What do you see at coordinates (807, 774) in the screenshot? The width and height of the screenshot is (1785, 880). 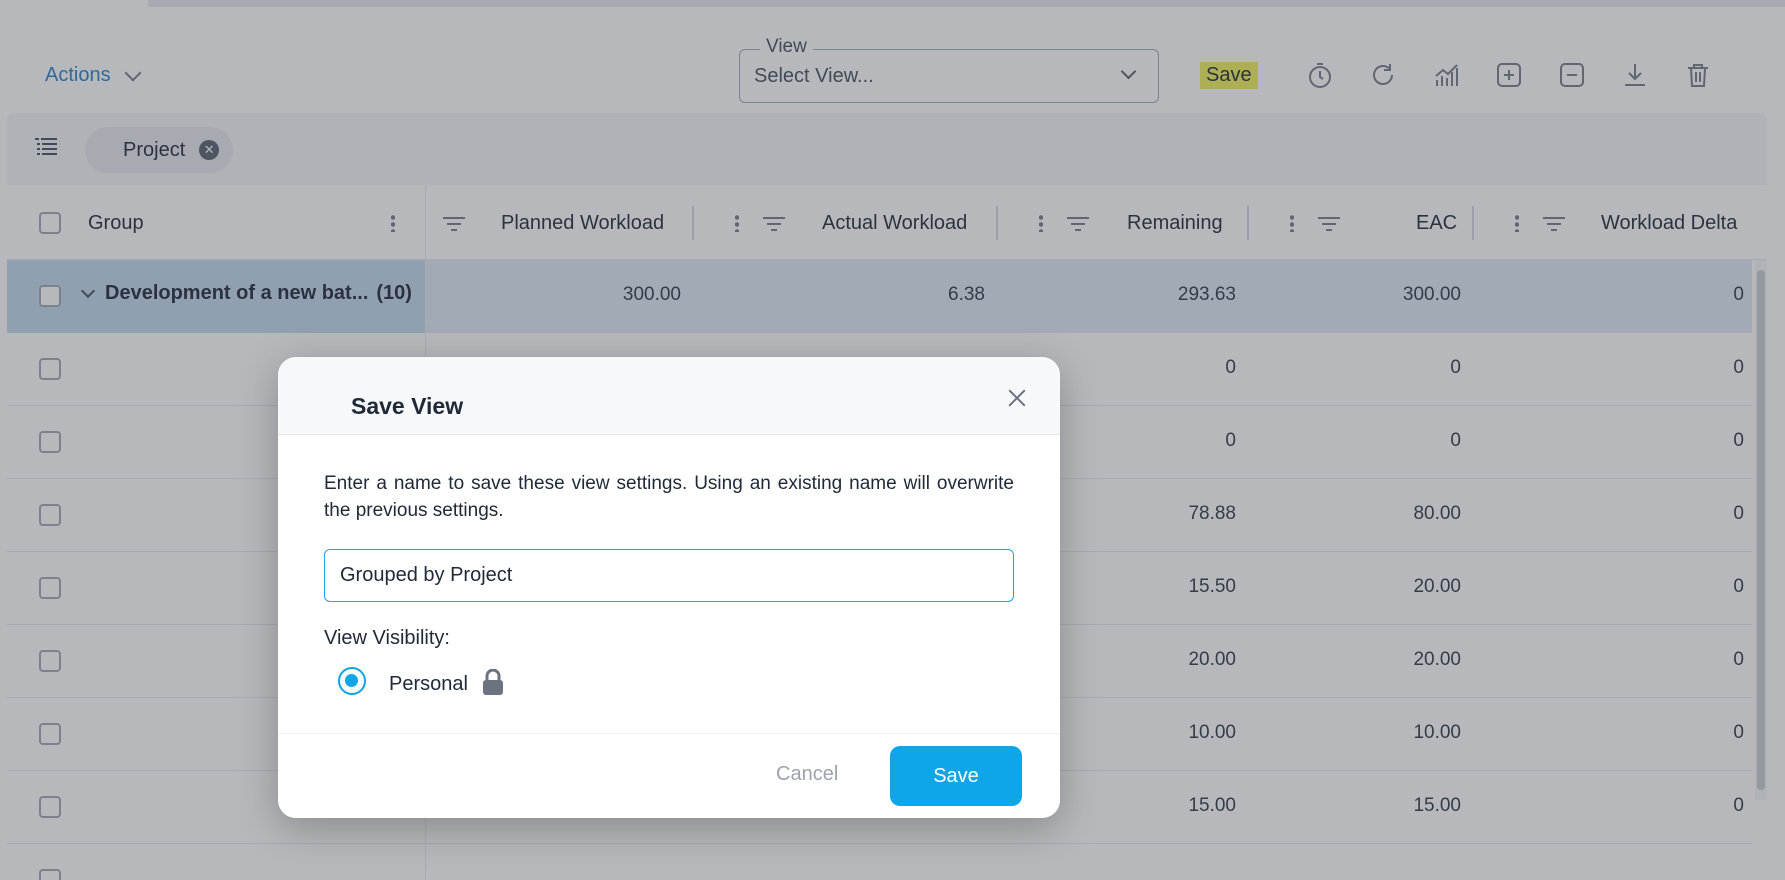 I see `cancel-button: Cancel` at bounding box center [807, 774].